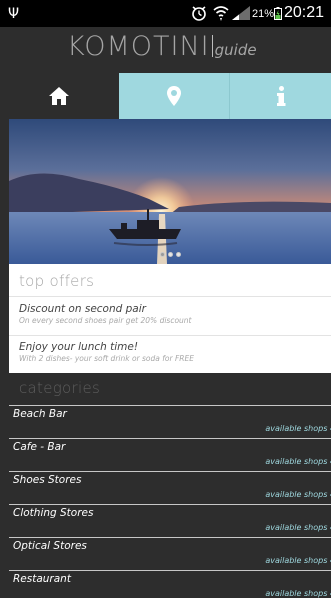 This screenshot has width=331, height=598. I want to click on category-row-restaurant: Restaurant available shops 4, so click(170, 584).